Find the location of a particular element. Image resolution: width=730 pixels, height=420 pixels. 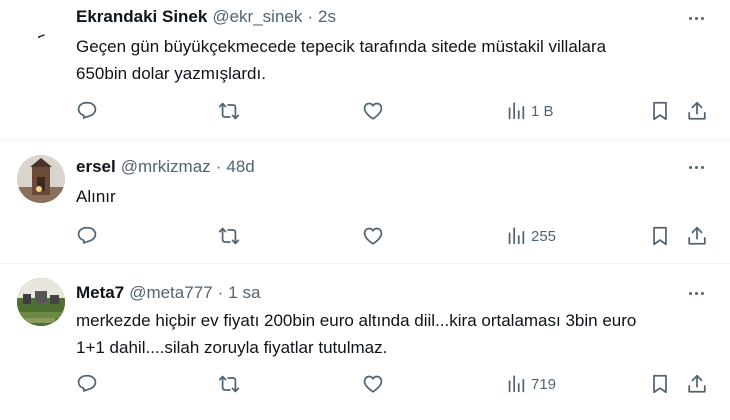

author-handle: @mrkizmaz is located at coordinates (166, 167).